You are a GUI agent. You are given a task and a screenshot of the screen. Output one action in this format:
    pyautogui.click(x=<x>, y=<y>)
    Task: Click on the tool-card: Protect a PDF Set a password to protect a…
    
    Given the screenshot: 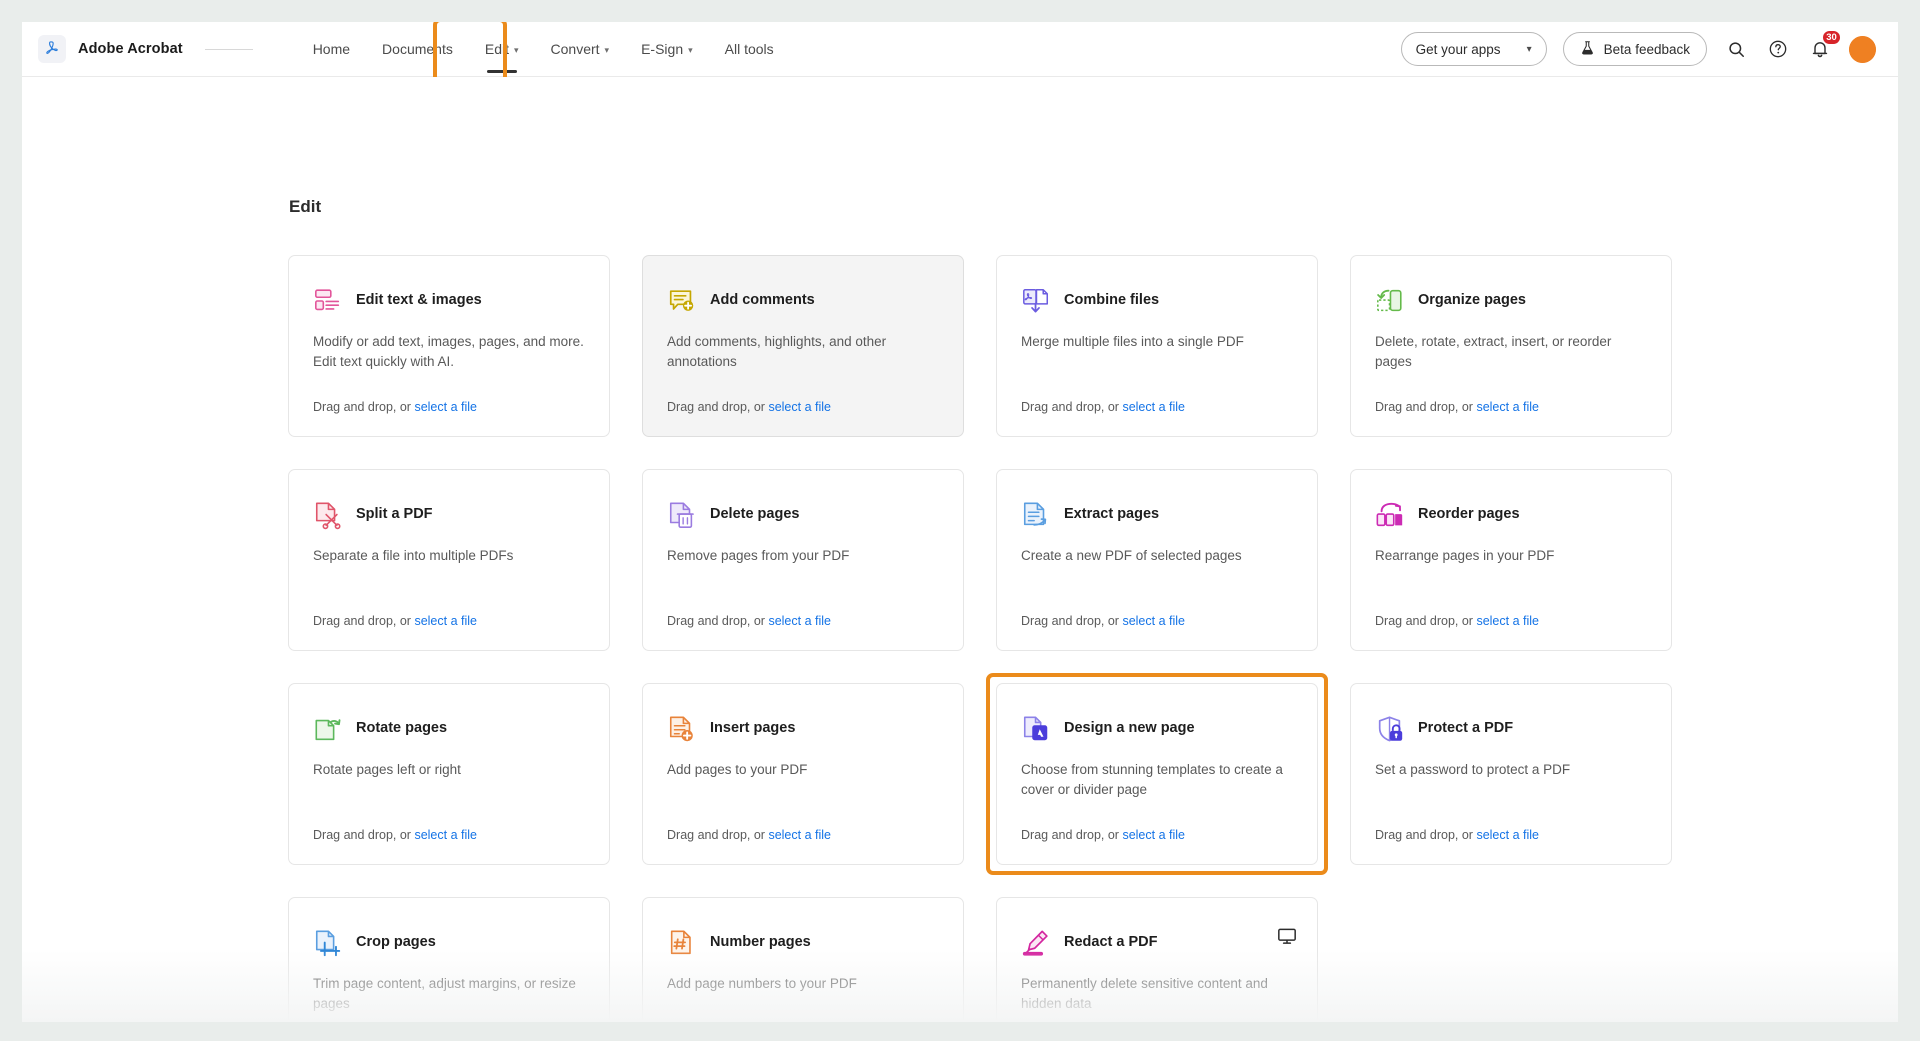 What is the action you would take?
    pyautogui.click(x=1511, y=774)
    